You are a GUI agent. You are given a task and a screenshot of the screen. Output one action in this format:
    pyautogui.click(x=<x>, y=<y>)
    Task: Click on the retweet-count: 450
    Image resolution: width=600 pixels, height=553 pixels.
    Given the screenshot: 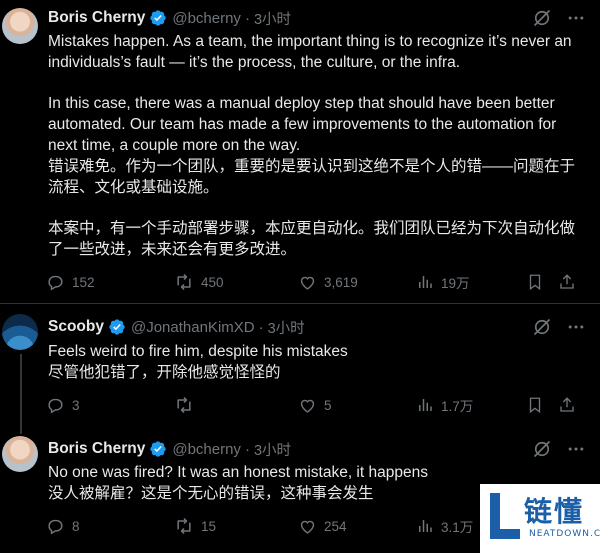 What is the action you would take?
    pyautogui.click(x=212, y=282)
    